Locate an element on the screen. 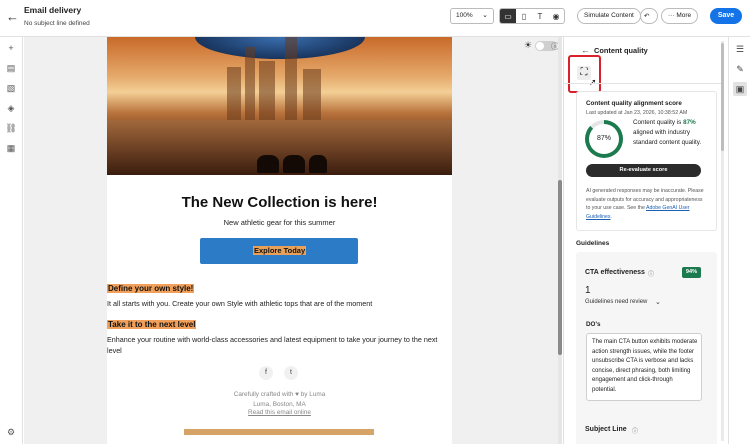 The width and height of the screenshot is (750, 444). hero-road is located at coordinates (279, 147).